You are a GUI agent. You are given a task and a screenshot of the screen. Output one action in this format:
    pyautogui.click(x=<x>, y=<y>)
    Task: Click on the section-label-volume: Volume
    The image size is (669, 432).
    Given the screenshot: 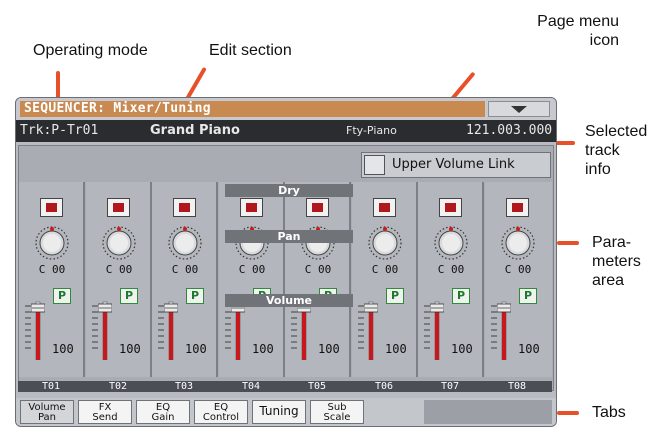 What is the action you would take?
    pyautogui.click(x=289, y=300)
    